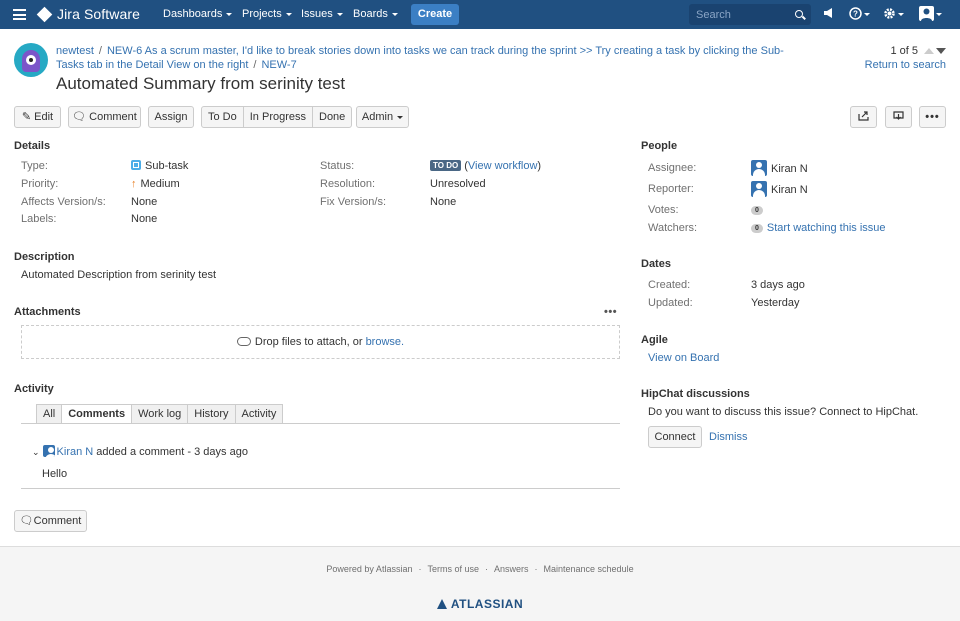  I want to click on done-button: Done, so click(332, 117).